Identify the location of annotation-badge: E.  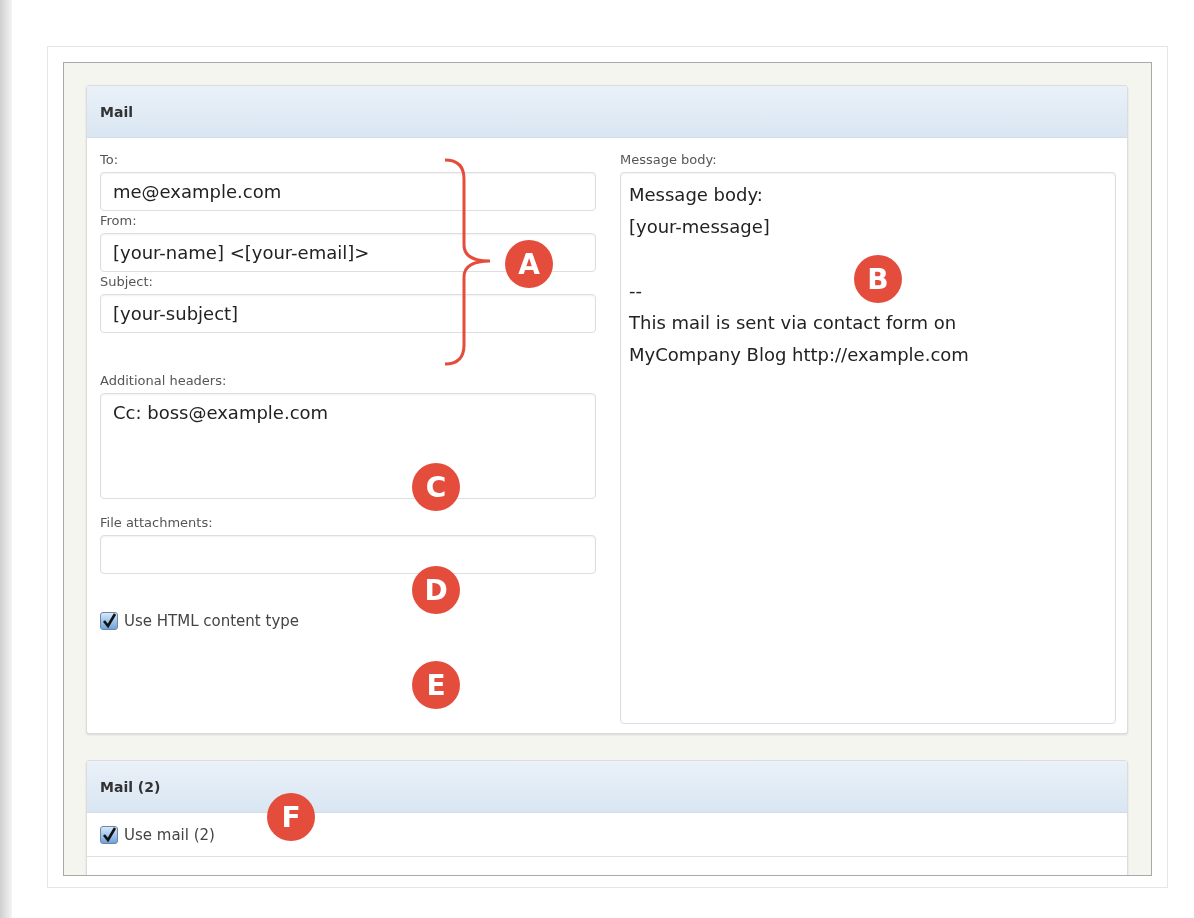
(436, 685).